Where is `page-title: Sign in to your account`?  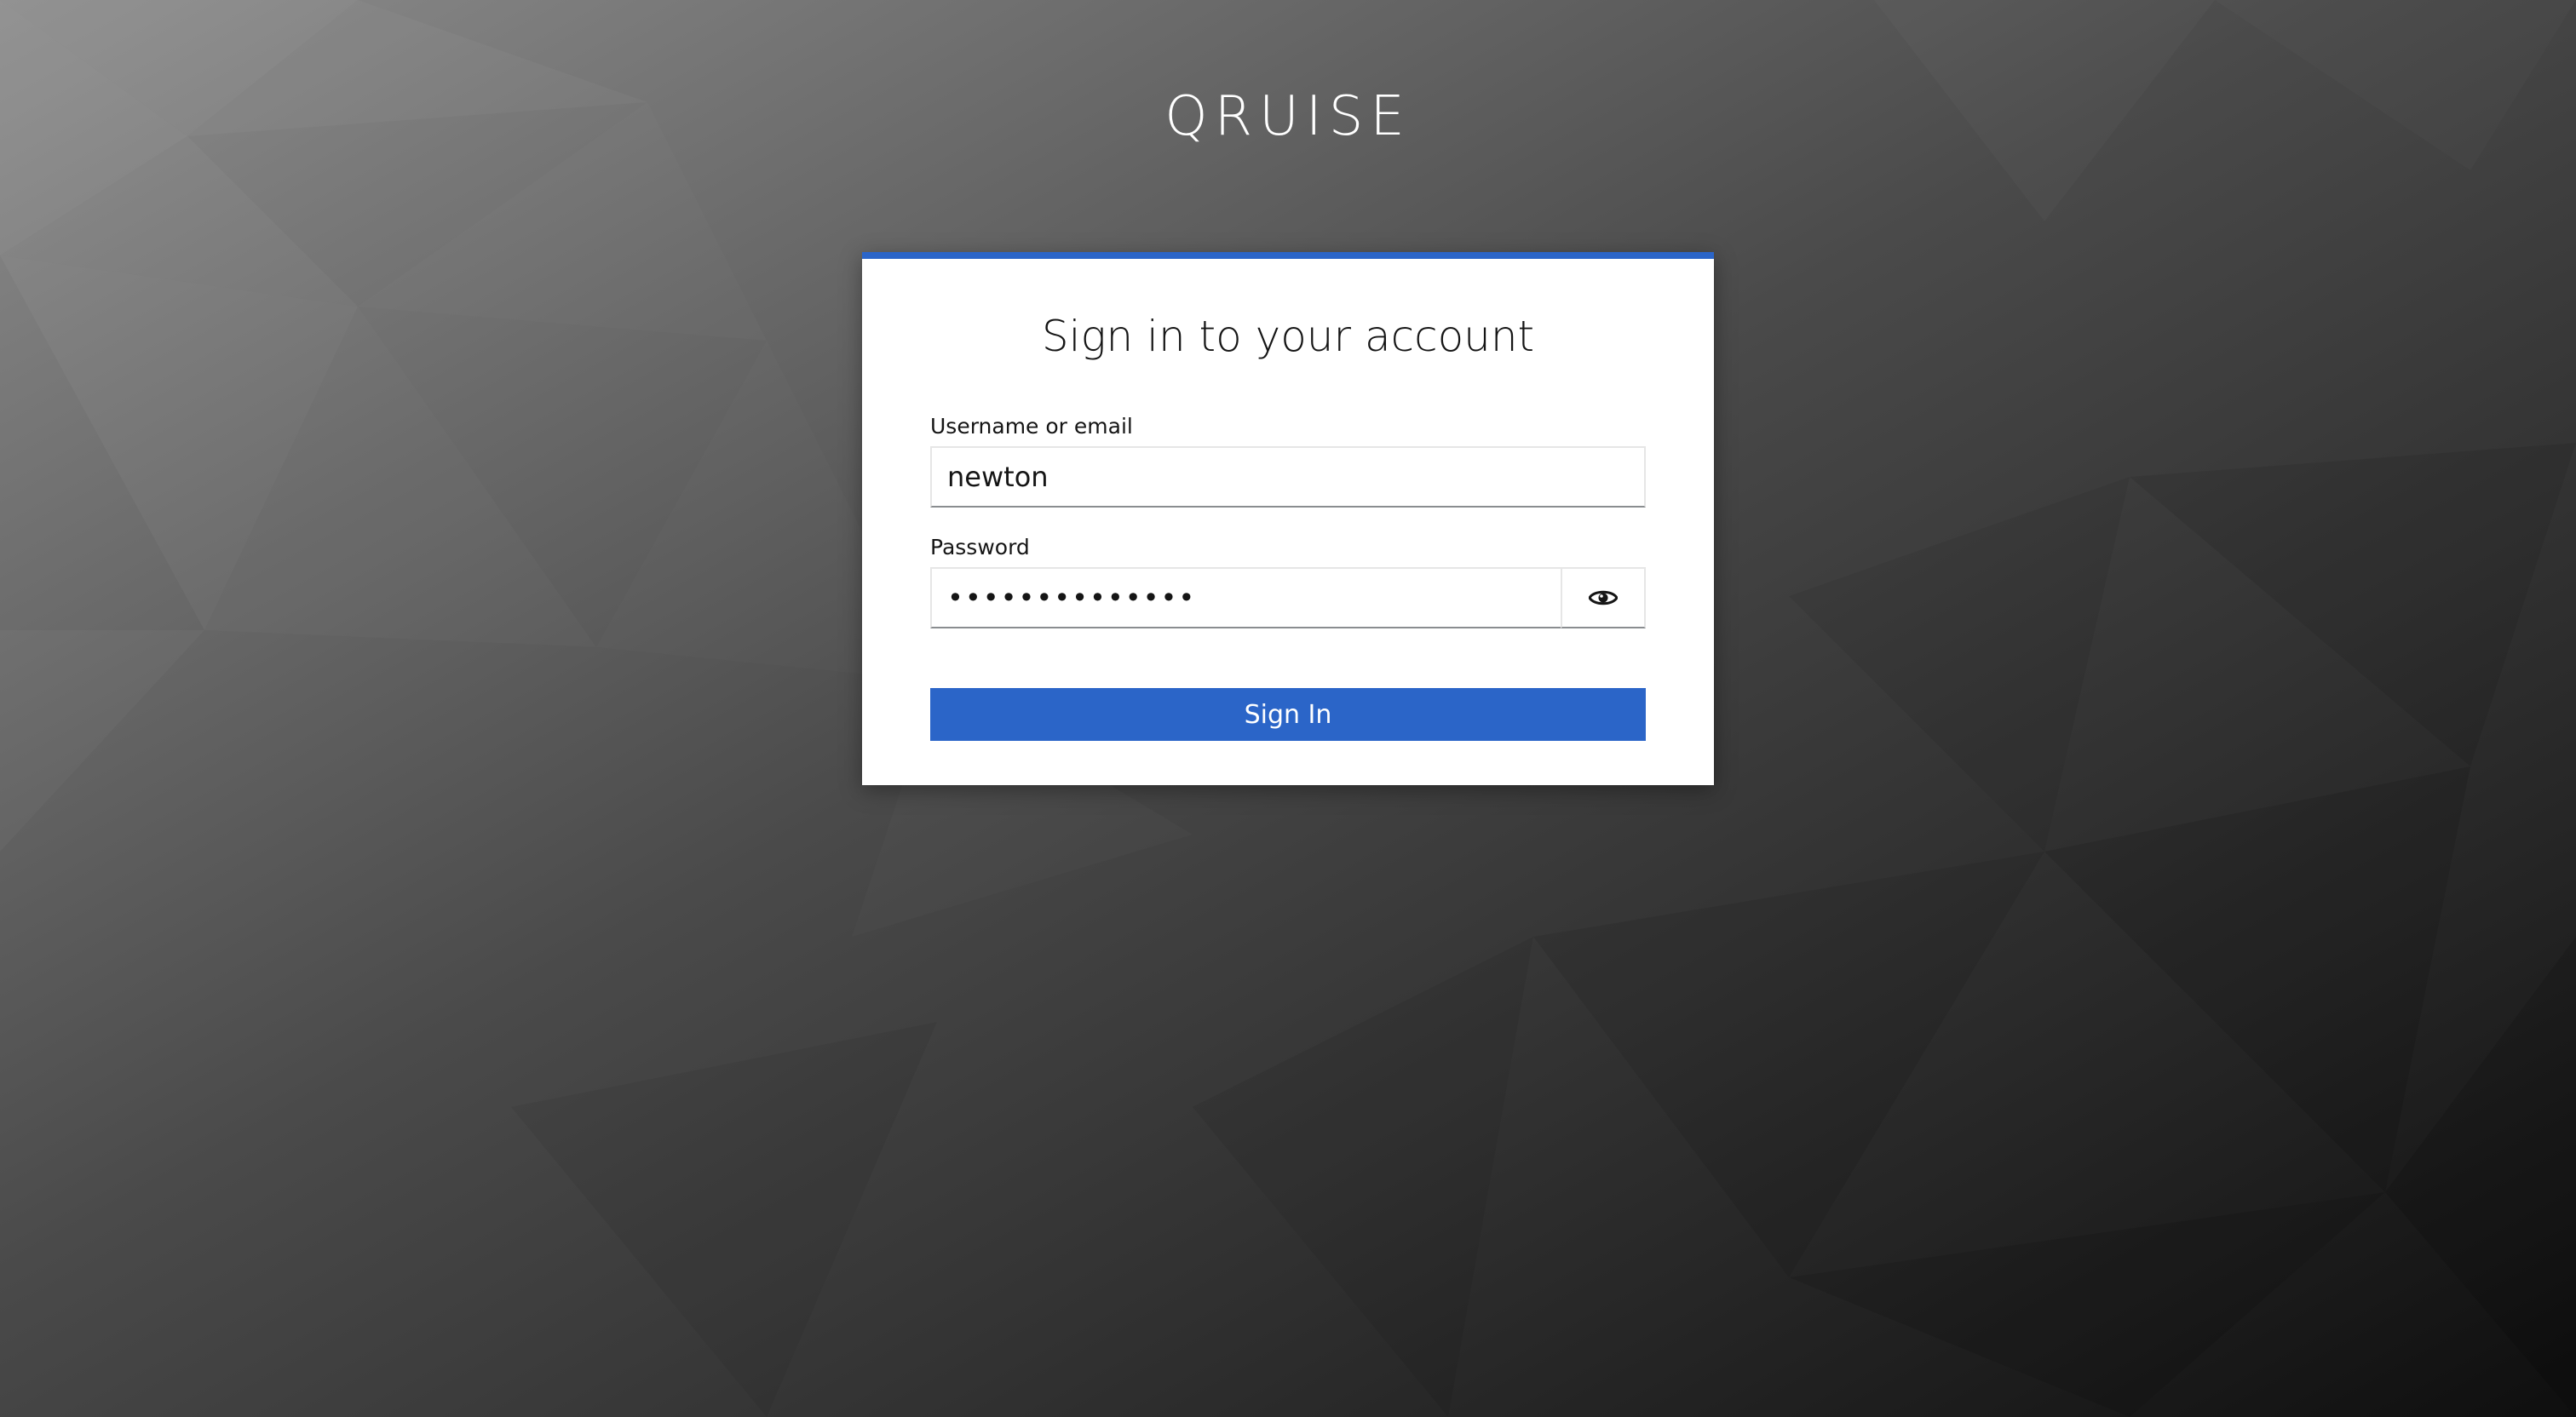 page-title: Sign in to your account is located at coordinates (1288, 336).